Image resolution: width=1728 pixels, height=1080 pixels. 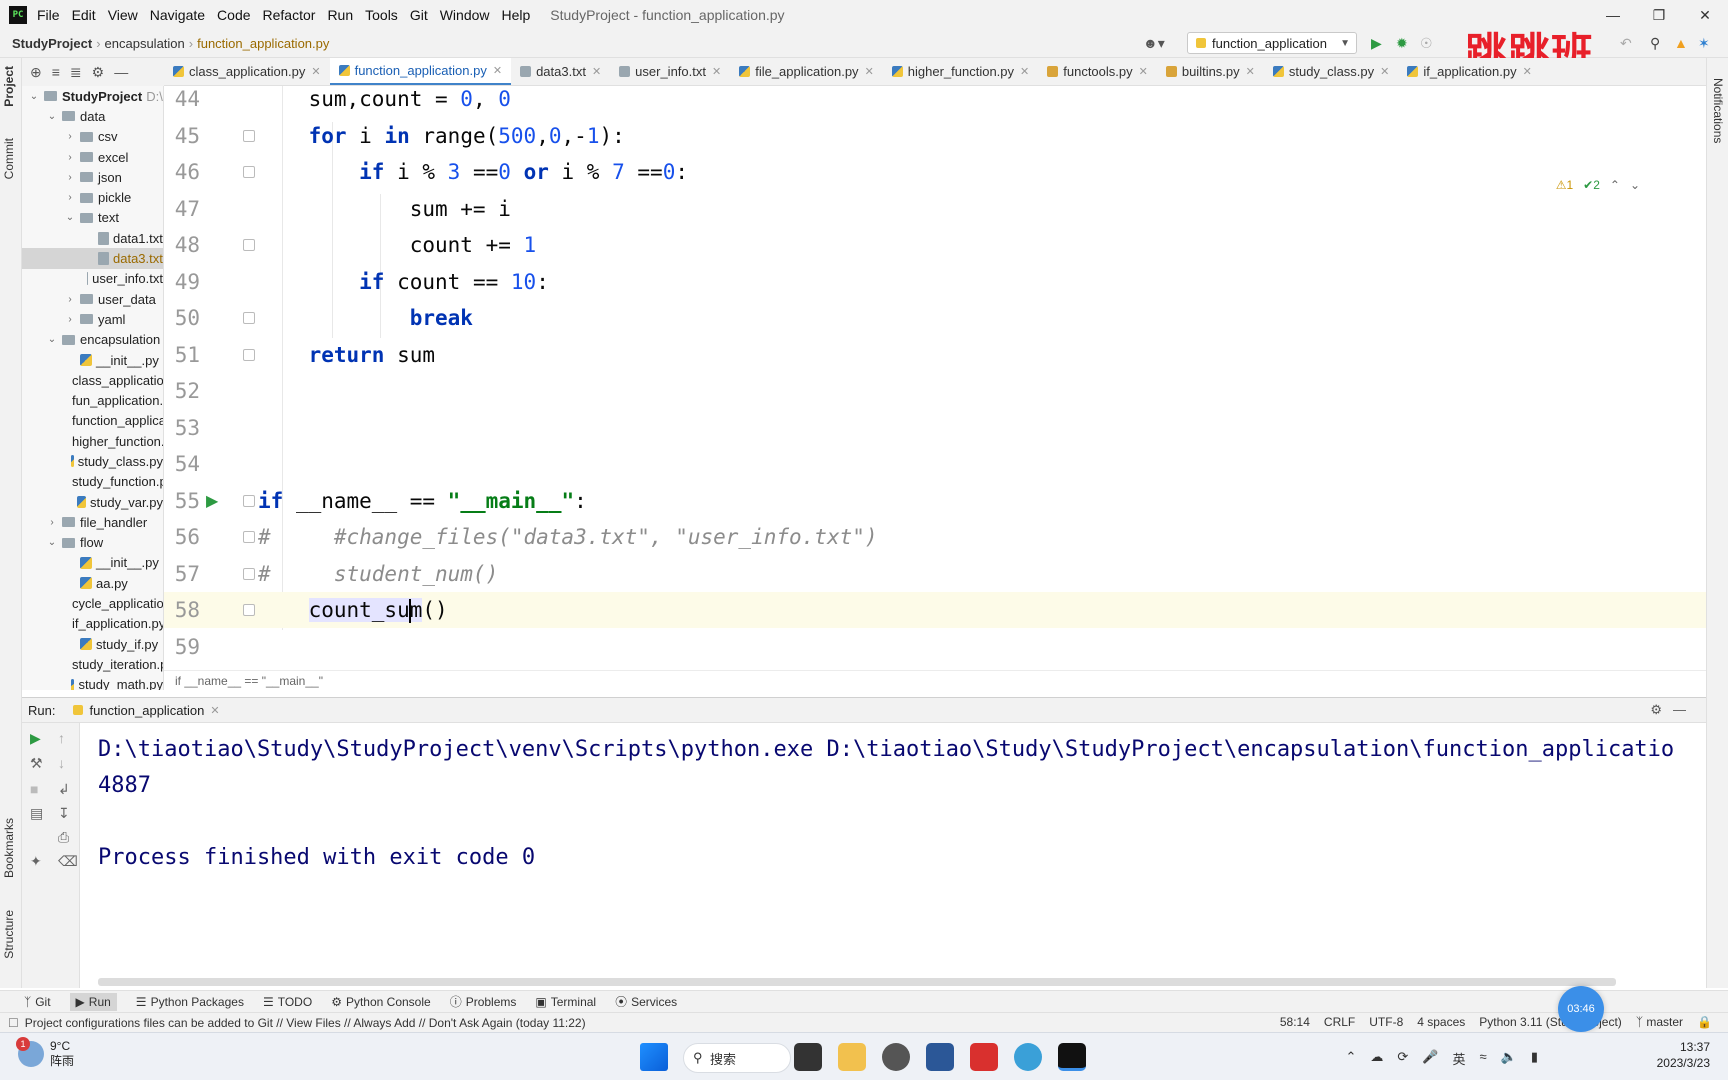 I want to click on tree-item: ⌄ text, so click(x=92, y=218).